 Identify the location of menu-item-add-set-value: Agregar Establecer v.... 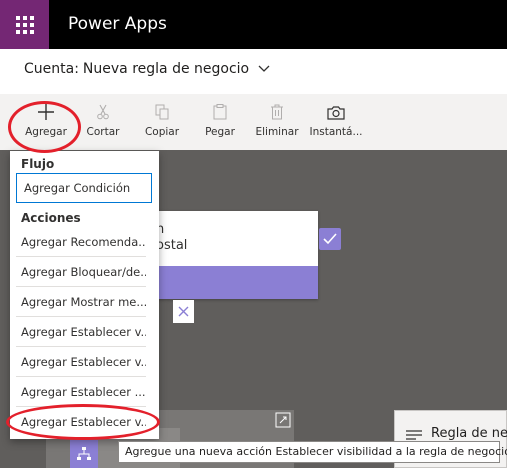
(81, 332).